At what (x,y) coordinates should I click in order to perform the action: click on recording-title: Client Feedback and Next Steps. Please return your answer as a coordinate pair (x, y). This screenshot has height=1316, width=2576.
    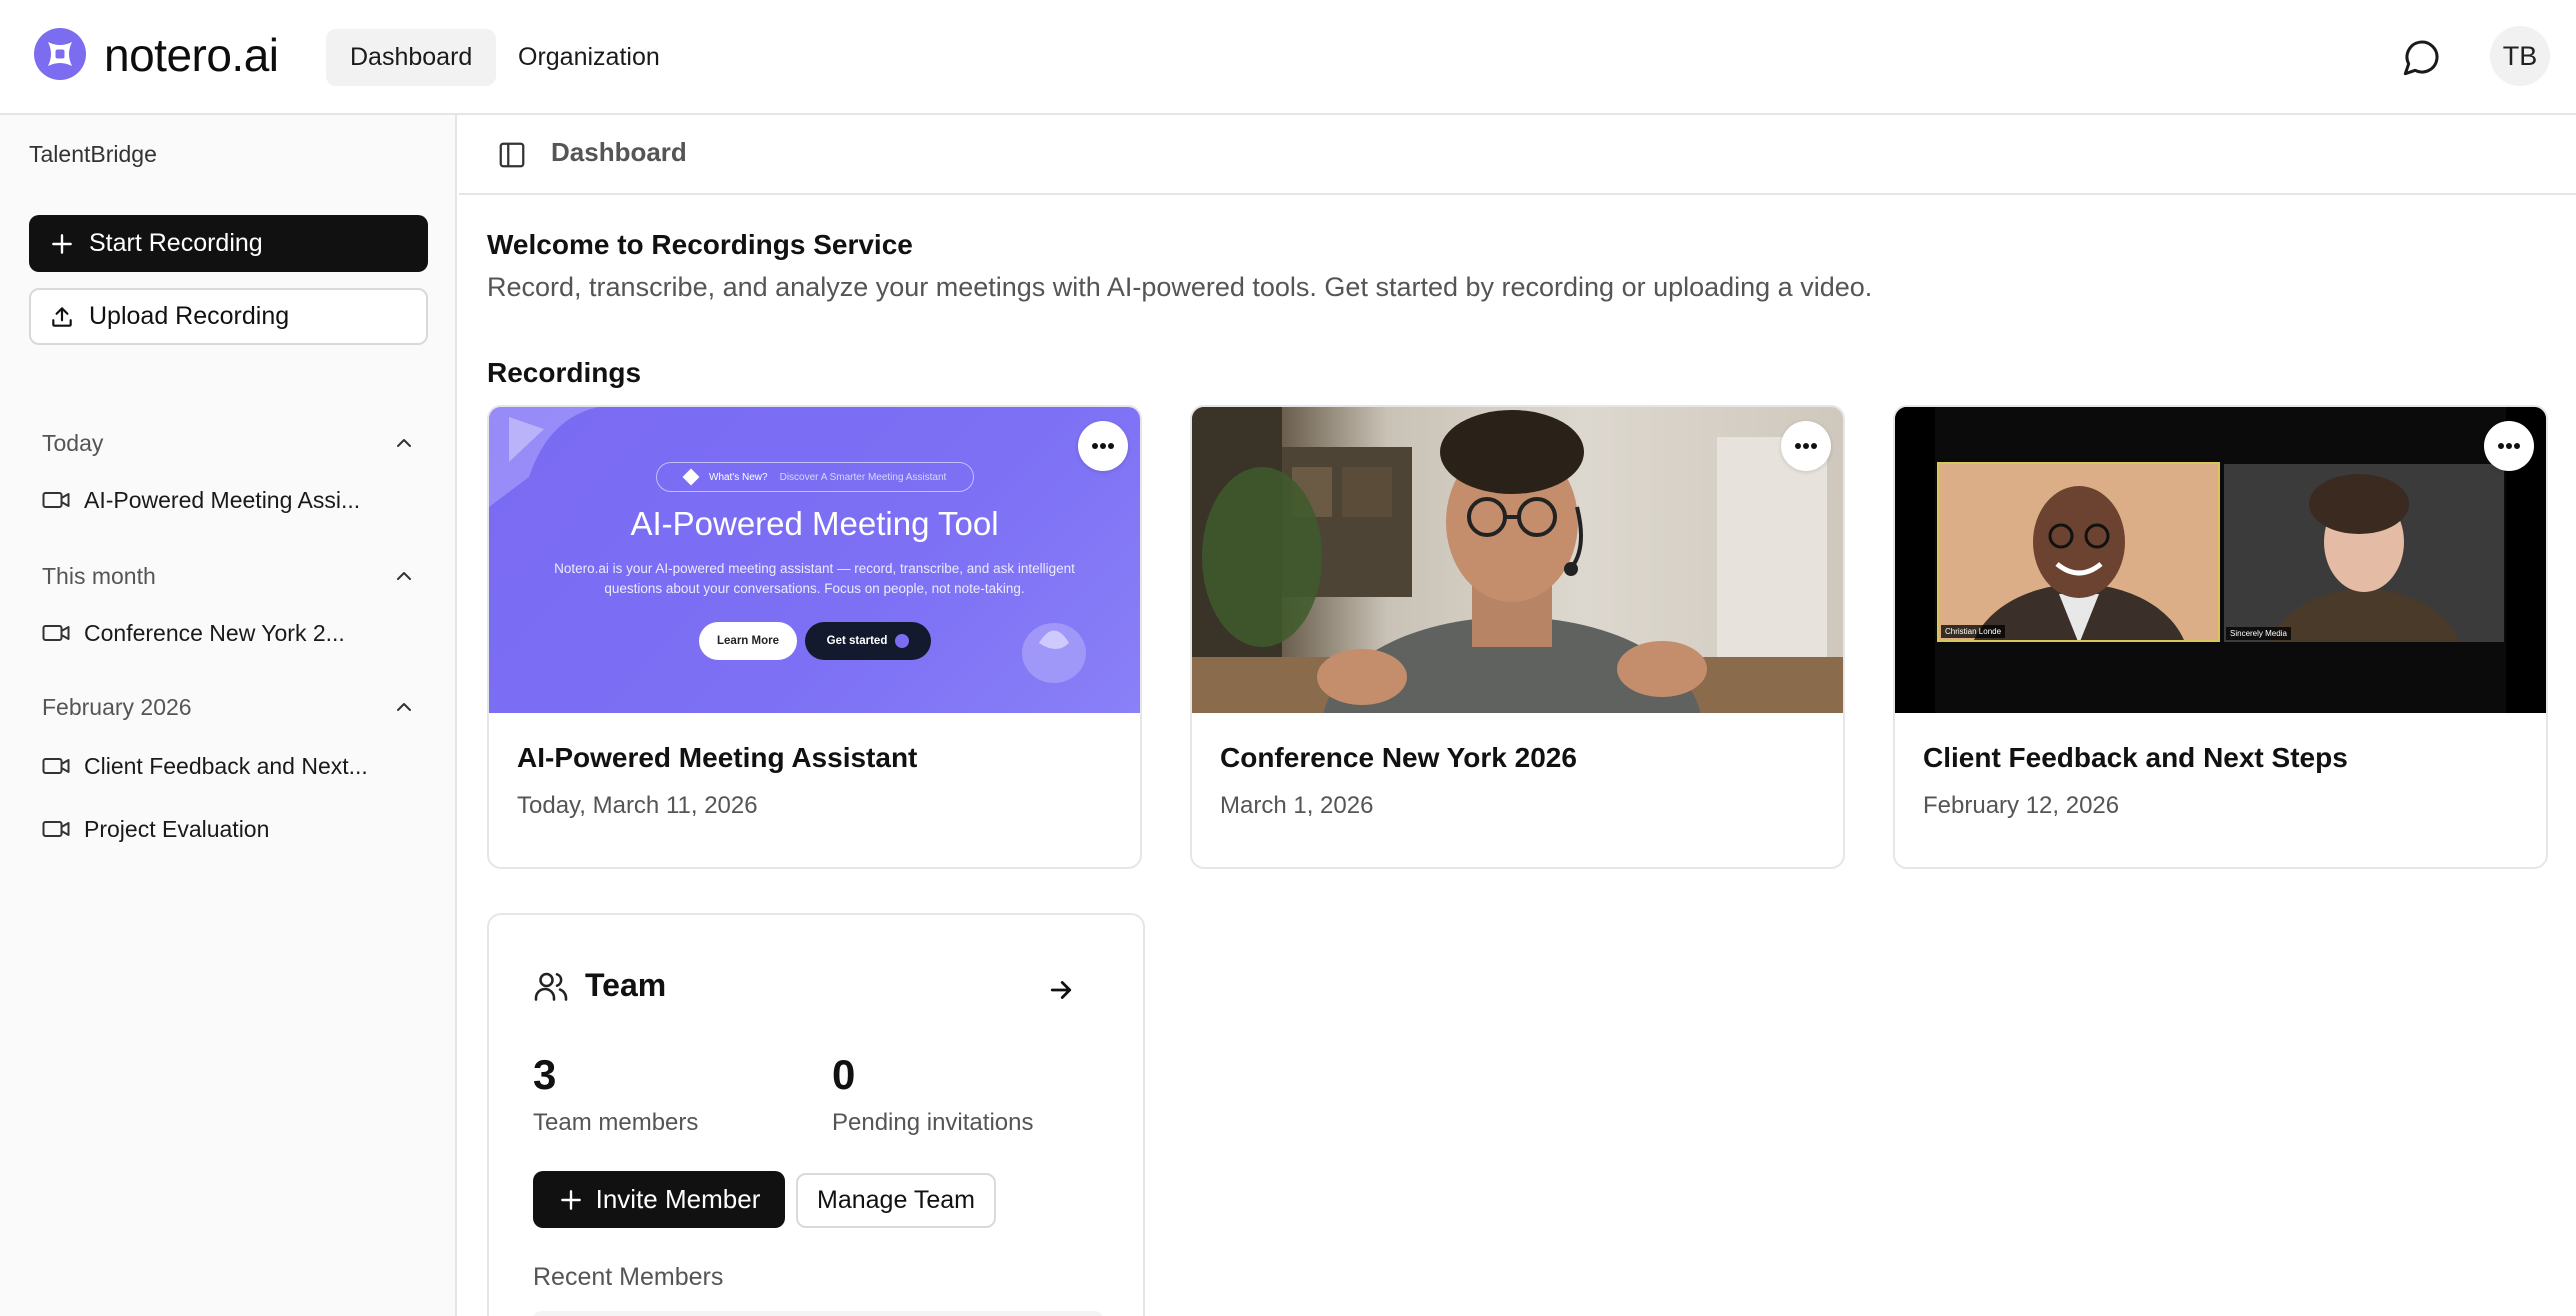
    Looking at the image, I should click on (2135, 757).